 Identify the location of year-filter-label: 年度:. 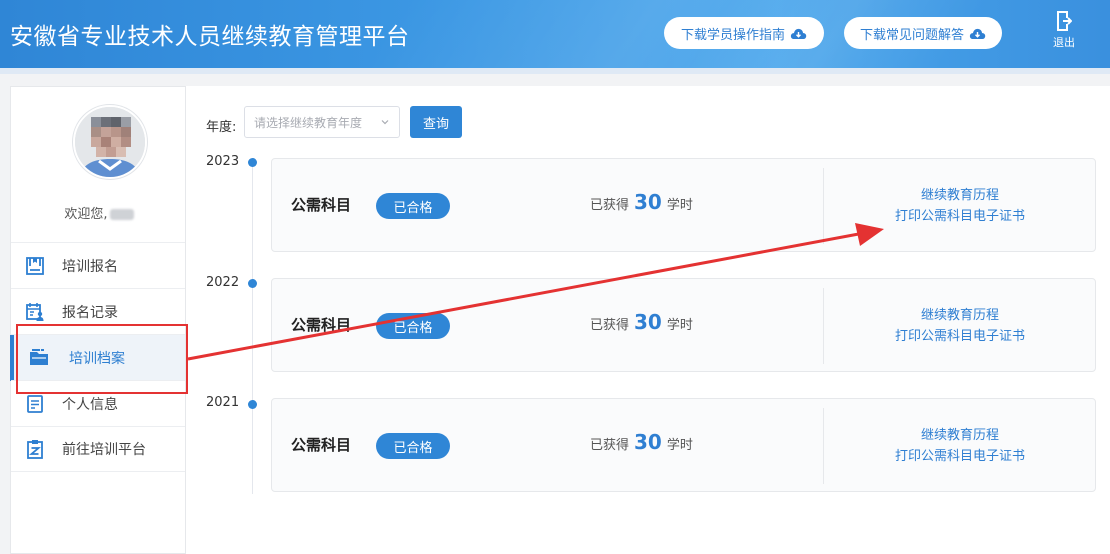
(221, 127).